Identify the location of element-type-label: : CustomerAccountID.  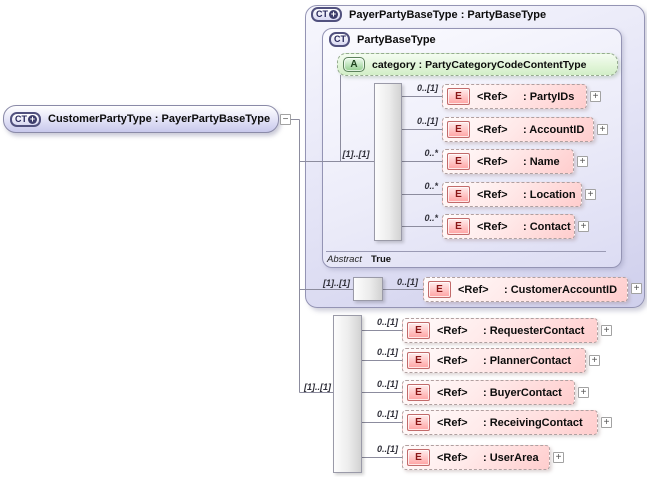
(561, 289).